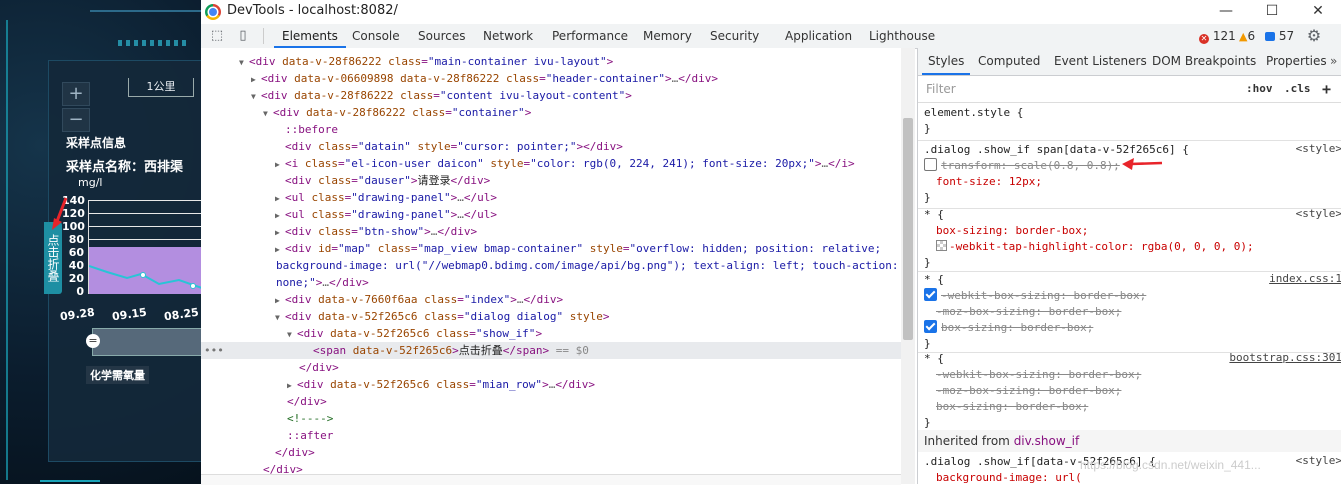 Image resolution: width=1341 pixels, height=485 pixels. Describe the element at coordinates (1314, 36) in the screenshot. I see `settings-gear-icon: ⚙` at that location.